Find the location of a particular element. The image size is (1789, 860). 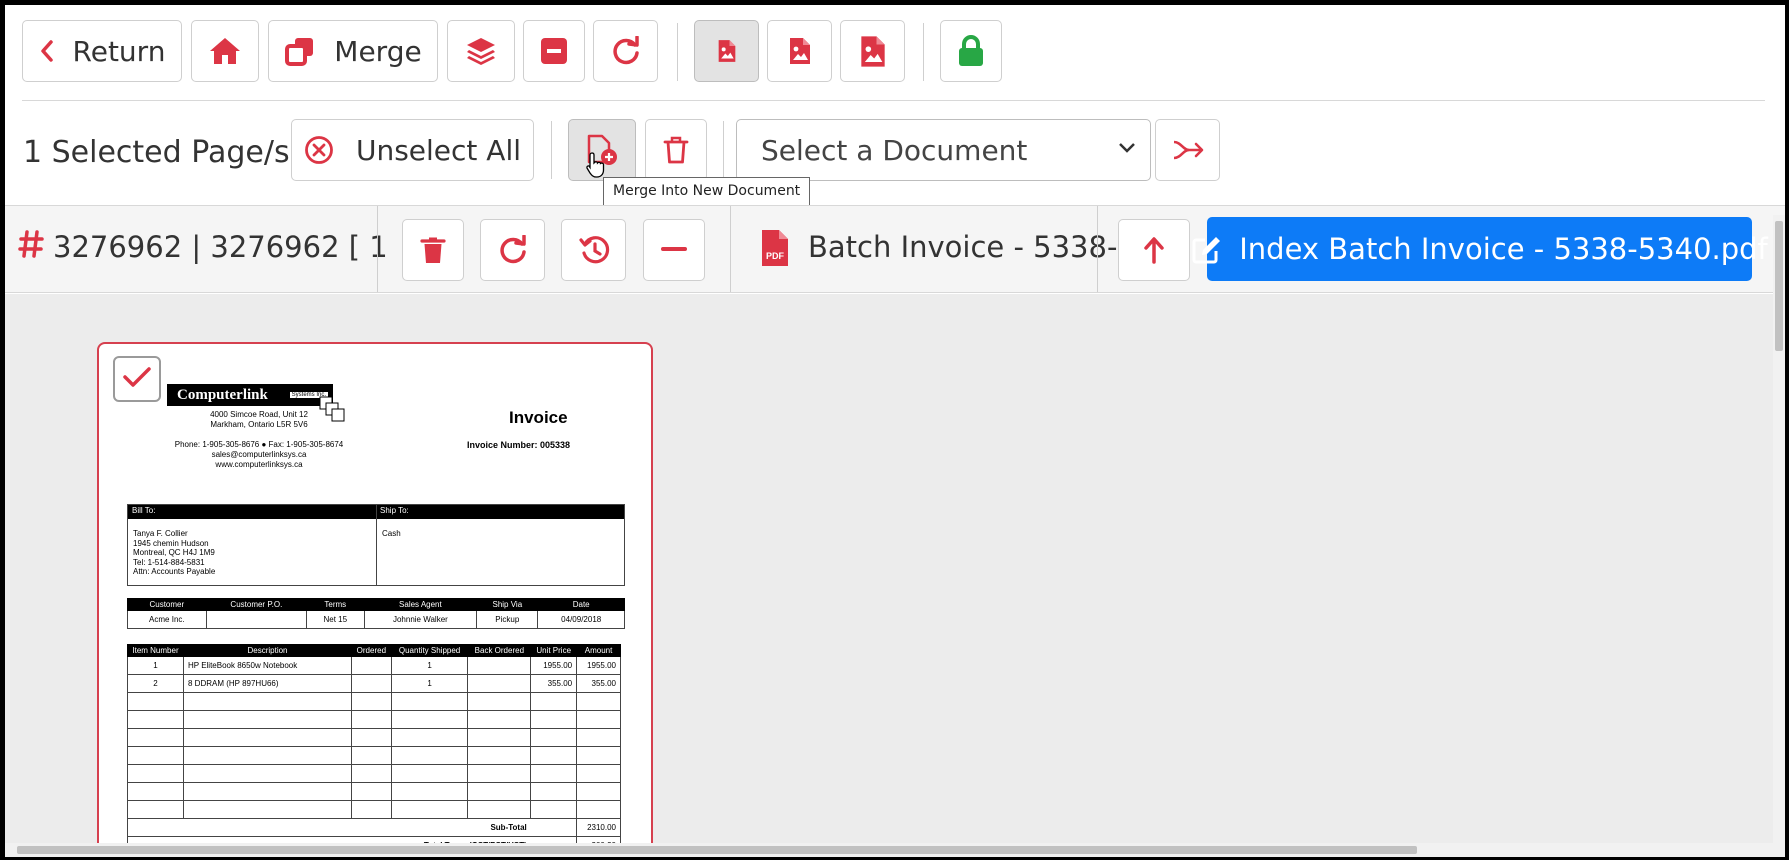

home-button is located at coordinates (225, 51).